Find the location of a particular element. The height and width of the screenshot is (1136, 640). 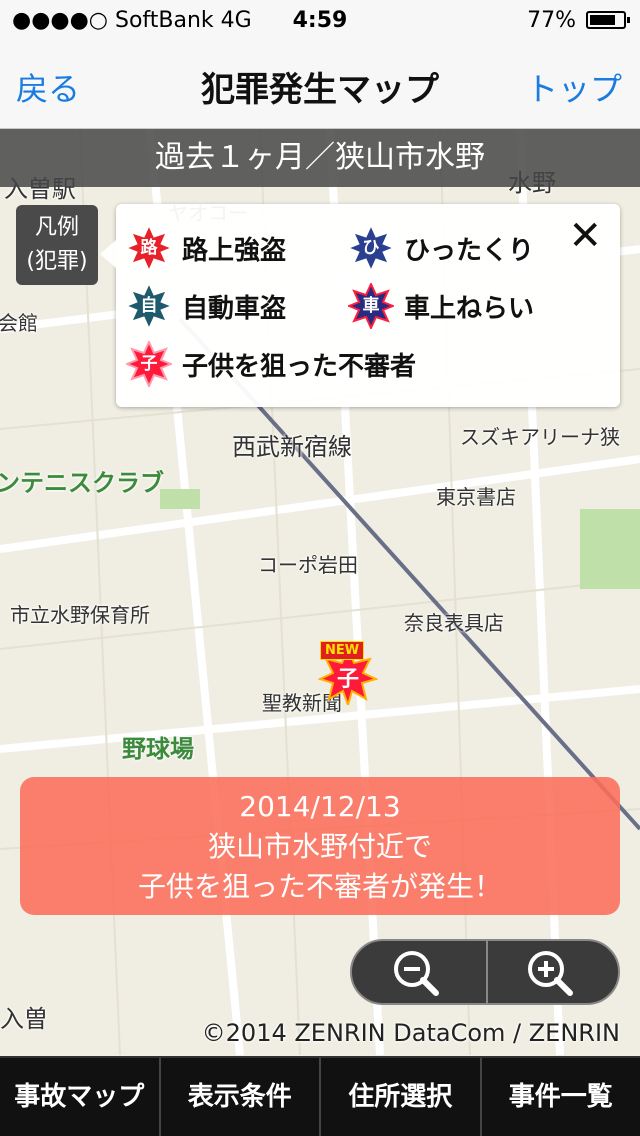

battery-icon is located at coordinates (608, 20).